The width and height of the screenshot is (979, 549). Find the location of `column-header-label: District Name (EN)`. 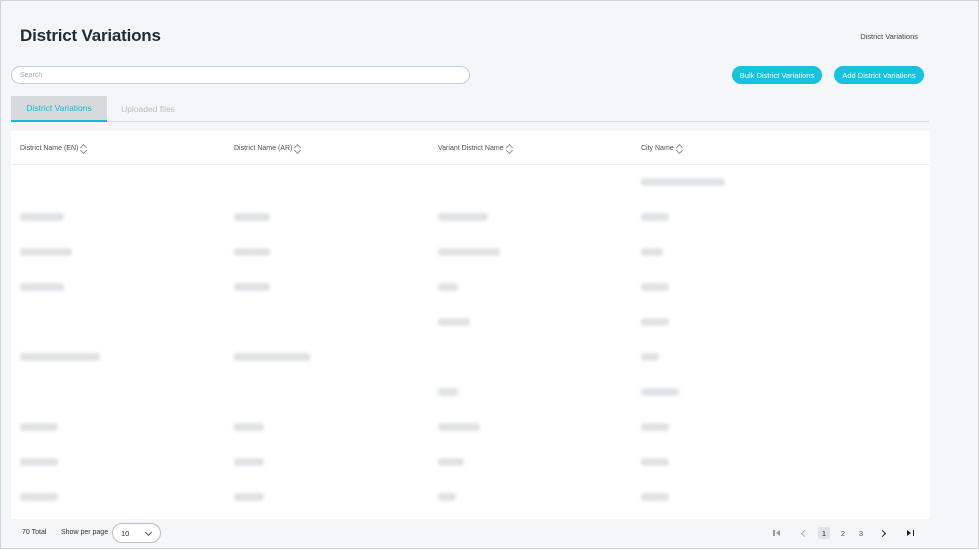

column-header-label: District Name (EN) is located at coordinates (49, 148).